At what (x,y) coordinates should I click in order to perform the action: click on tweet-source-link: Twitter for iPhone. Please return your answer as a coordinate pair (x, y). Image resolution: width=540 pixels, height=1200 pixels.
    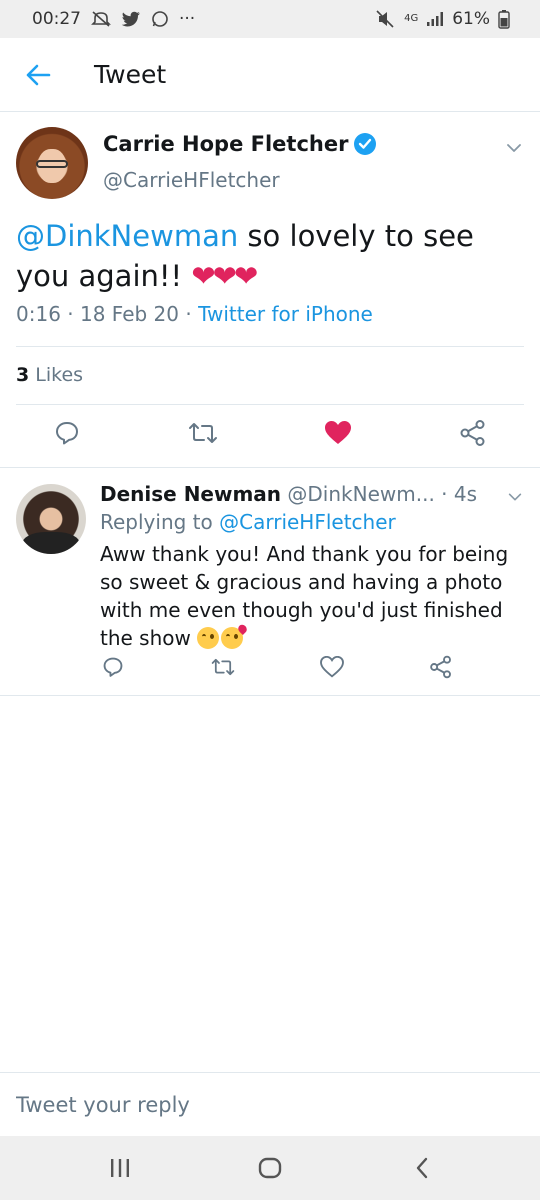
    Looking at the image, I should click on (285, 314).